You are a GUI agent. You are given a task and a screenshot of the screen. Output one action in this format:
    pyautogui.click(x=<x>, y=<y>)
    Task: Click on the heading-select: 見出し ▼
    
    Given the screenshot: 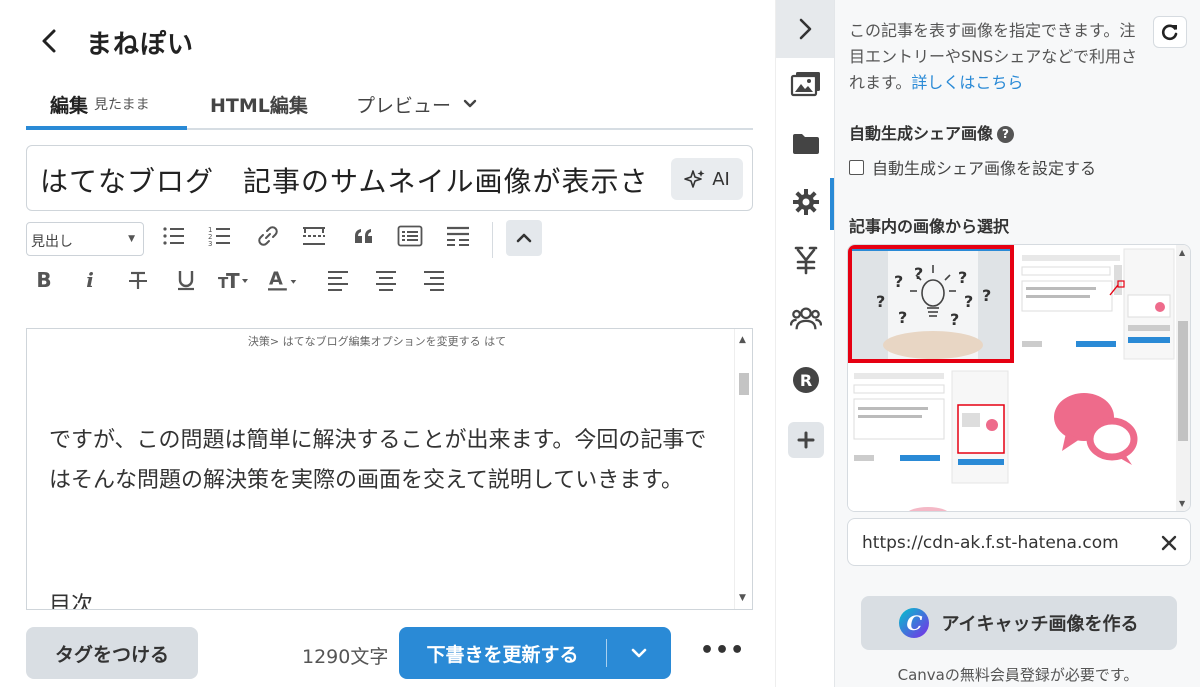 What is the action you would take?
    pyautogui.click(x=85, y=239)
    